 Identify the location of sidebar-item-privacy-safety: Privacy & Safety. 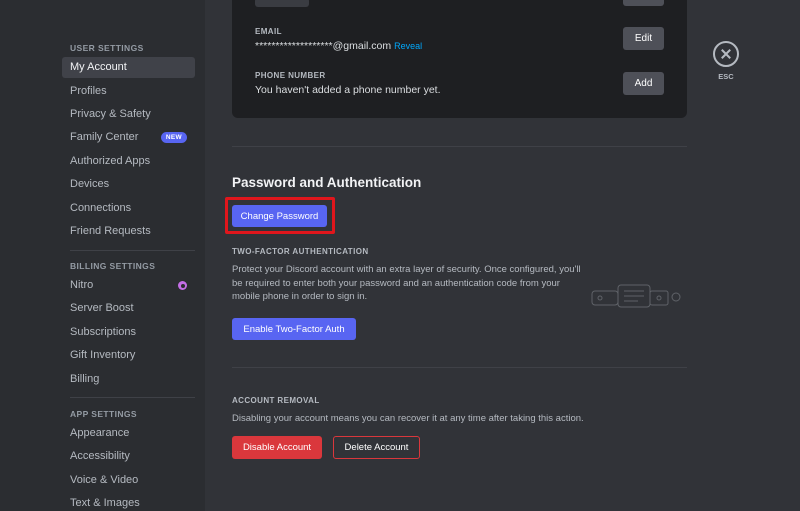
(128, 114).